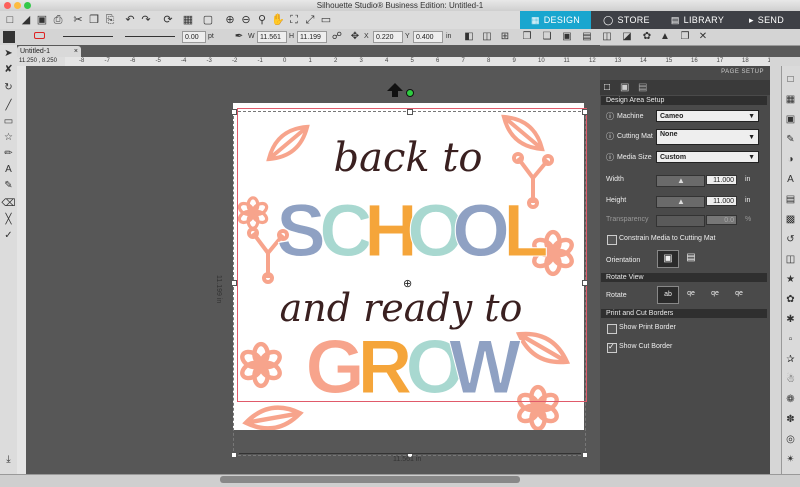 Image resolution: width=800 pixels, height=487 pixels. Describe the element at coordinates (294, 20) in the screenshot. I see `fit-page-icon: ⛶` at that location.